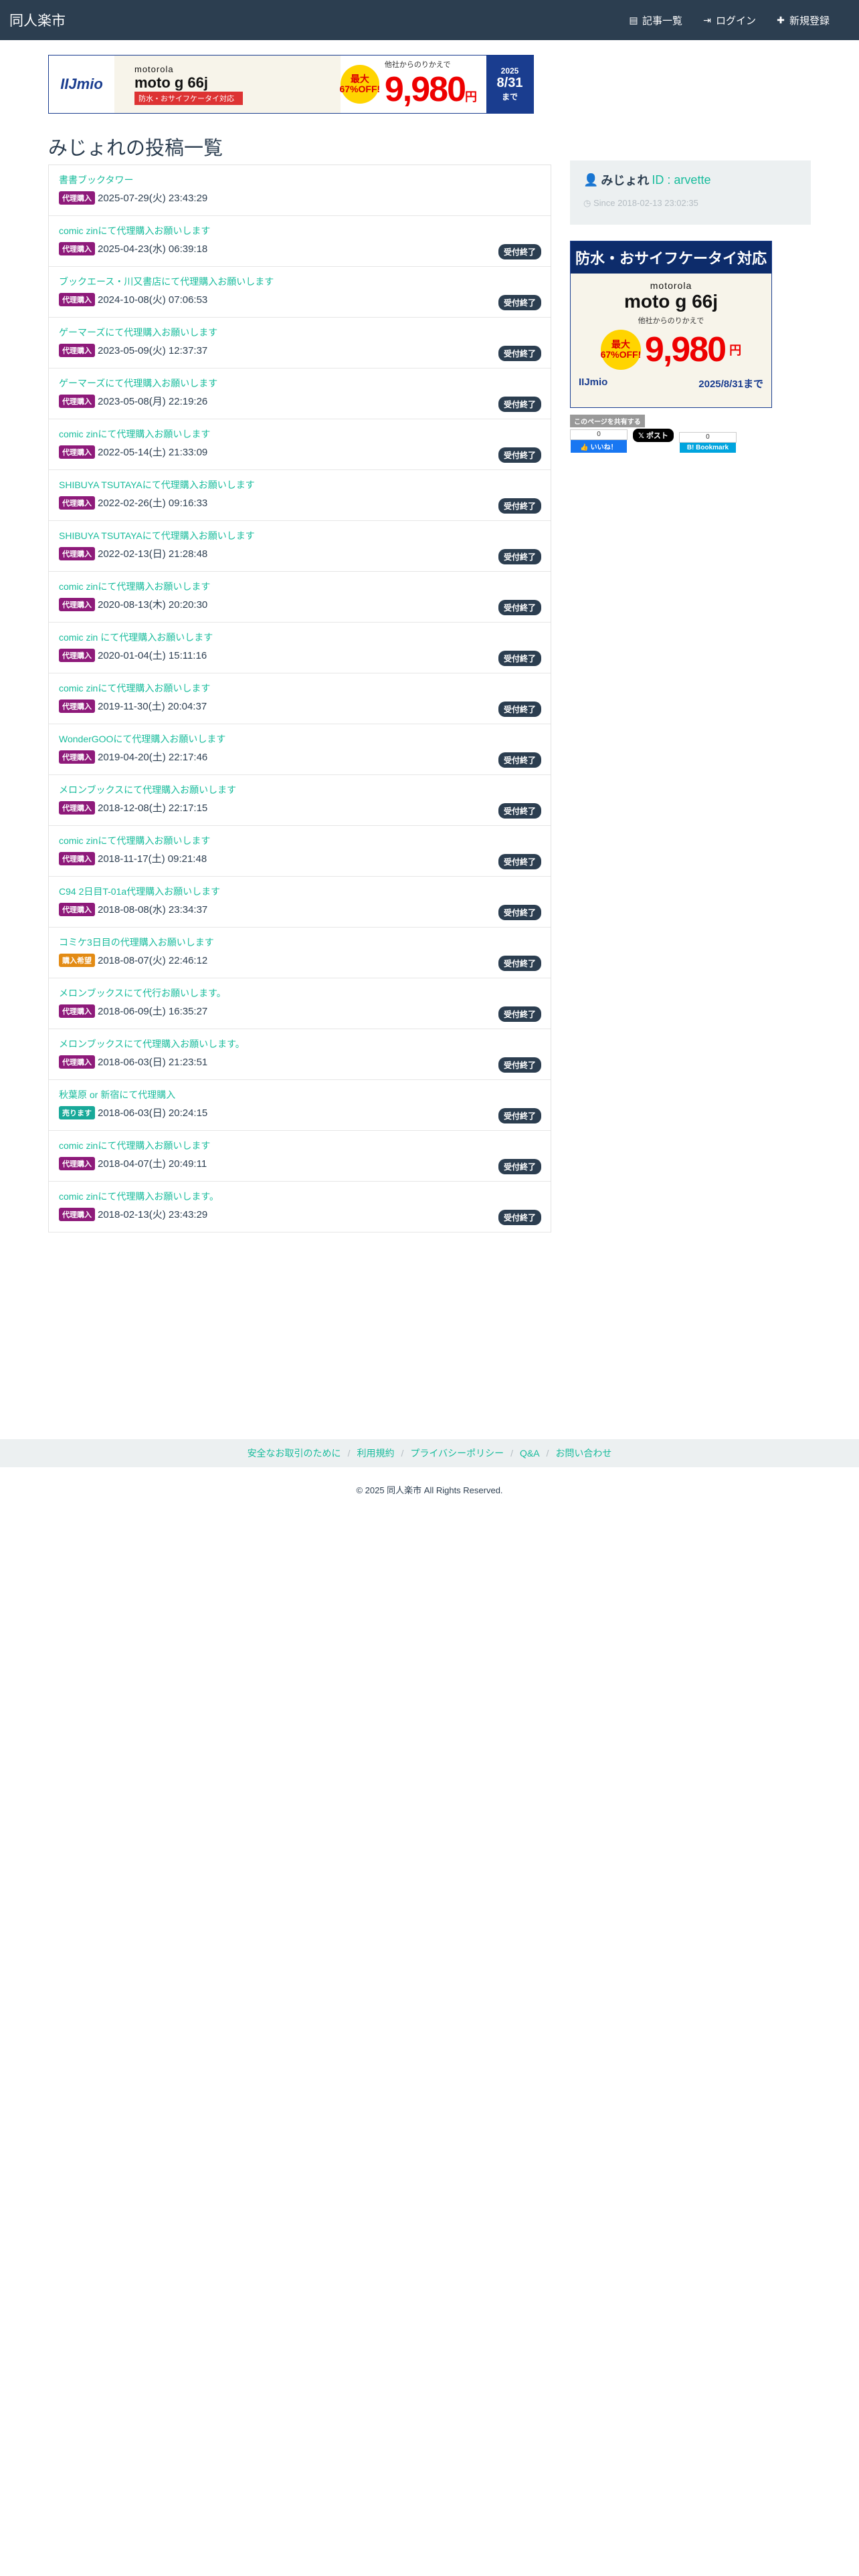 This screenshot has width=859, height=2576. I want to click on post-date: 2018-04-07(土) 20:49:11, so click(152, 1164).